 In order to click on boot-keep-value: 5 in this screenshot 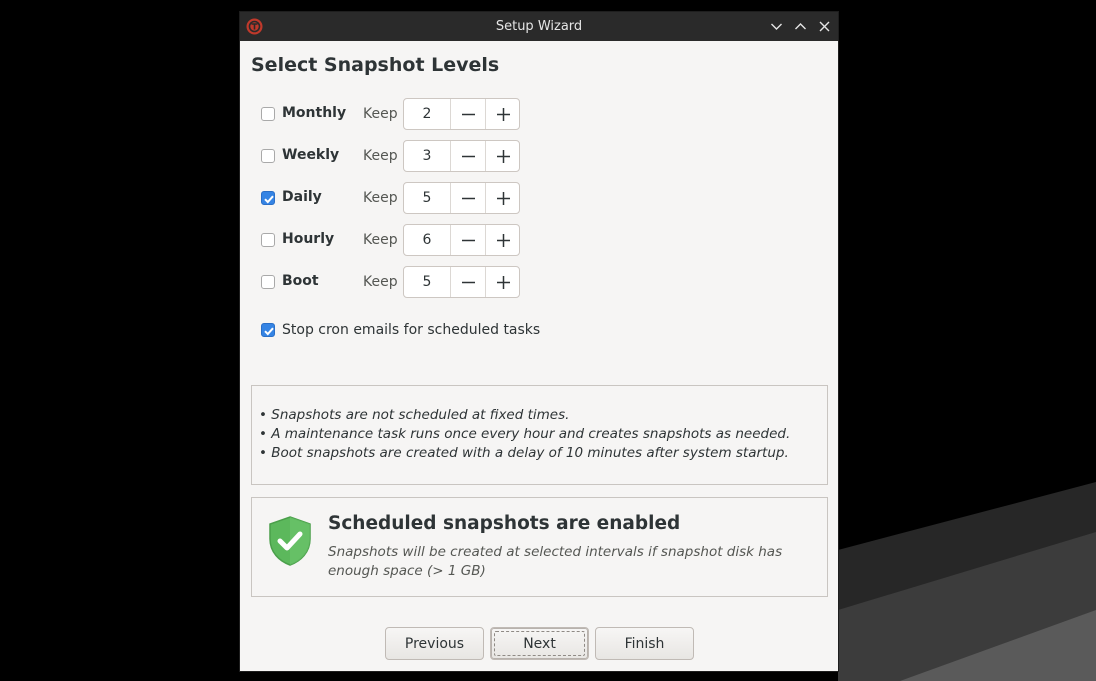, I will do `click(427, 282)`.